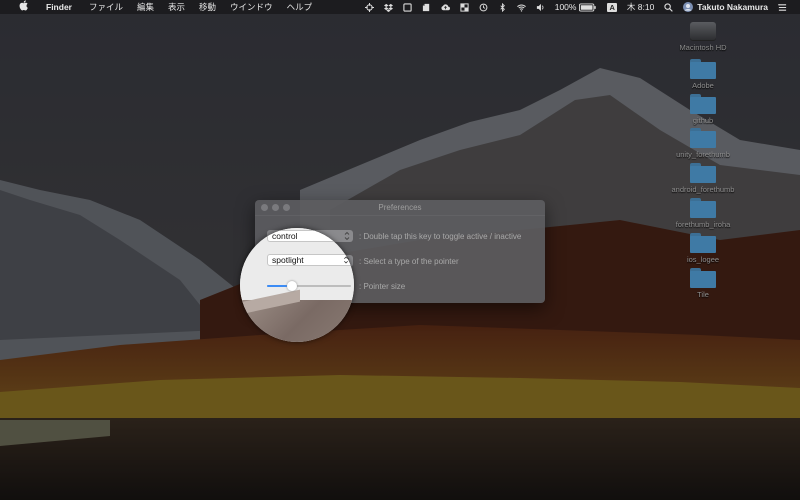 This screenshot has width=800, height=500. I want to click on spotlight-toggle-key-row: control, so click(310, 236).